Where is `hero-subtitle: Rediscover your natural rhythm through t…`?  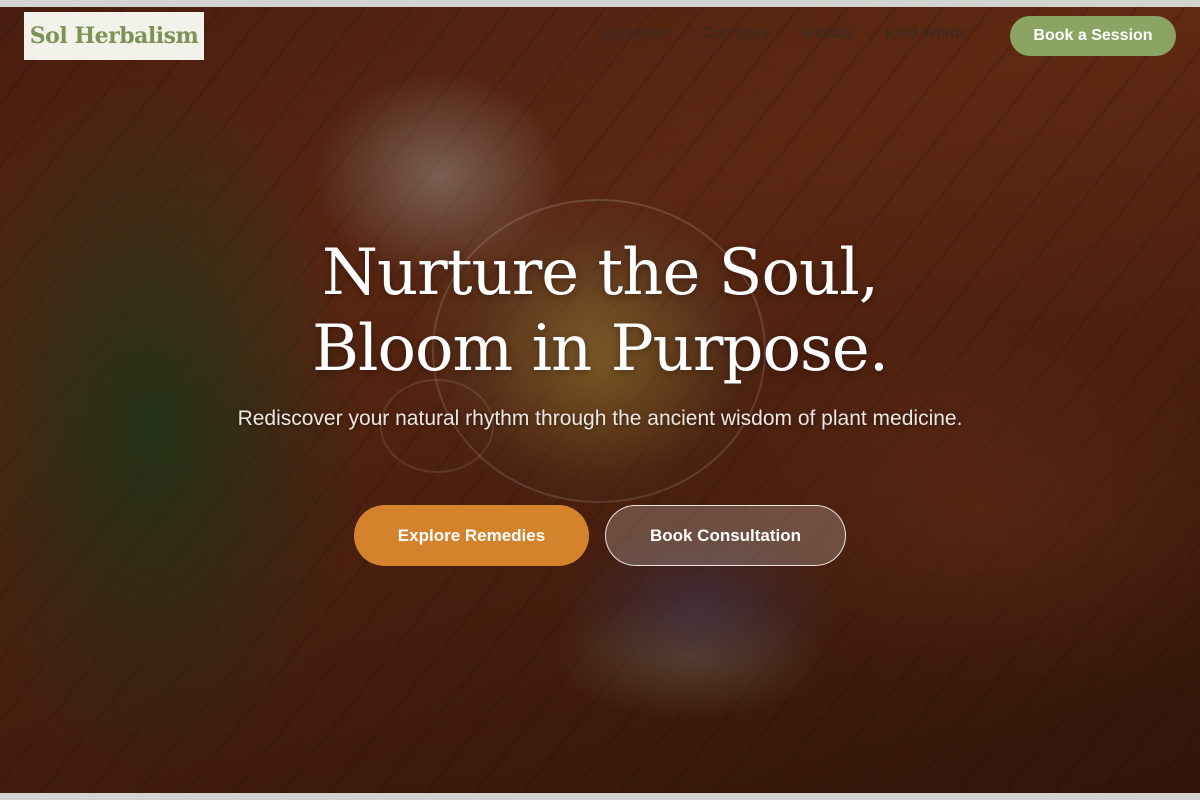
hero-subtitle: Rediscover your natural rhythm through t… is located at coordinates (600, 418).